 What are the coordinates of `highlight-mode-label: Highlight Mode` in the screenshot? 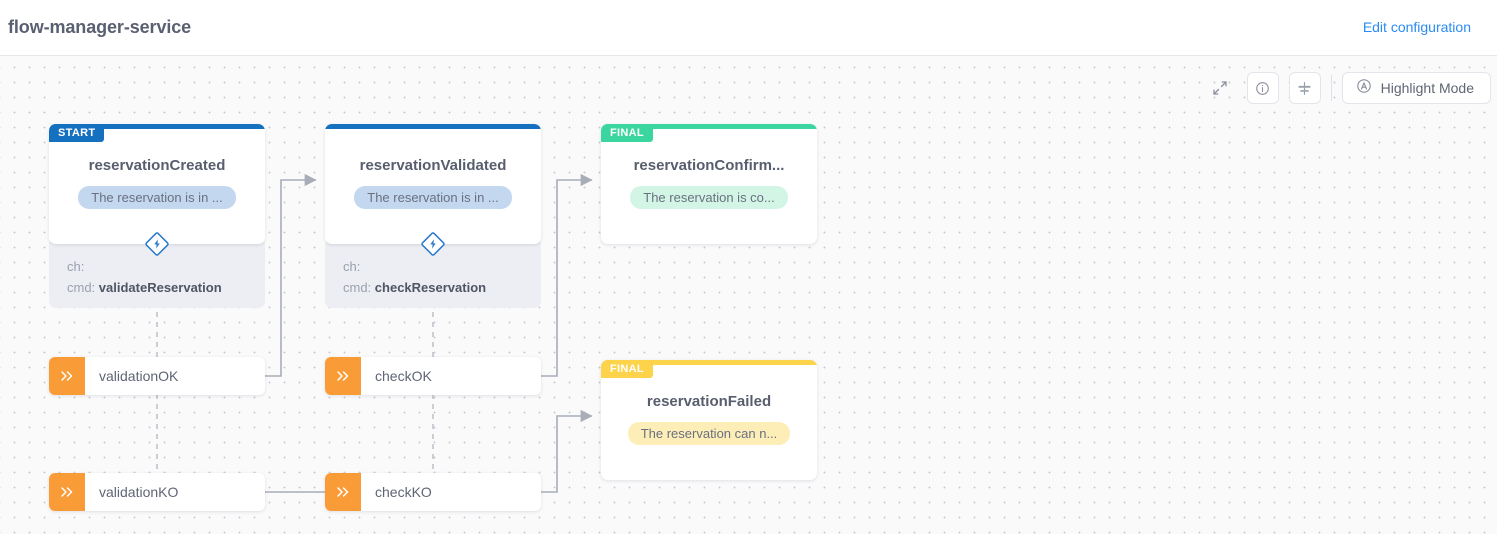 It's located at (1427, 88).